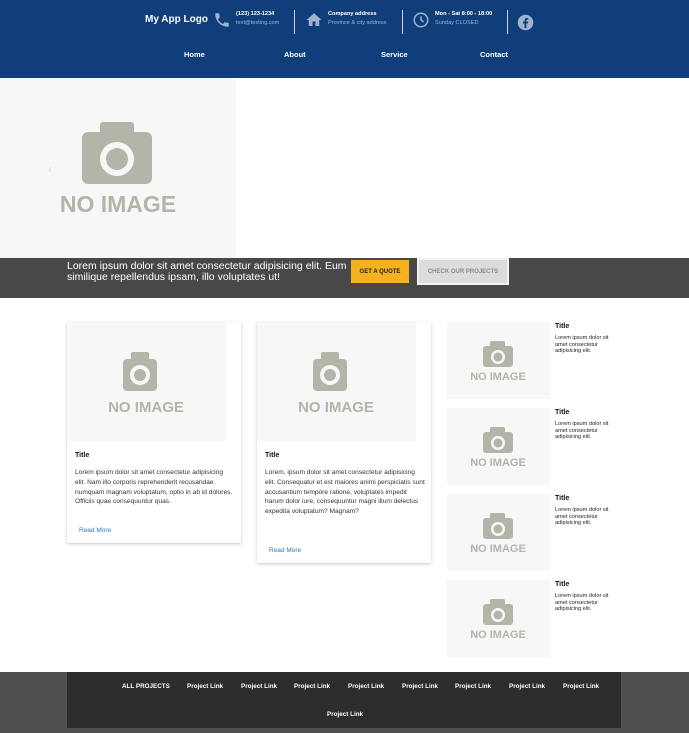  What do you see at coordinates (50, 169) in the screenshot?
I see `chevron-left-icon: ‹` at bounding box center [50, 169].